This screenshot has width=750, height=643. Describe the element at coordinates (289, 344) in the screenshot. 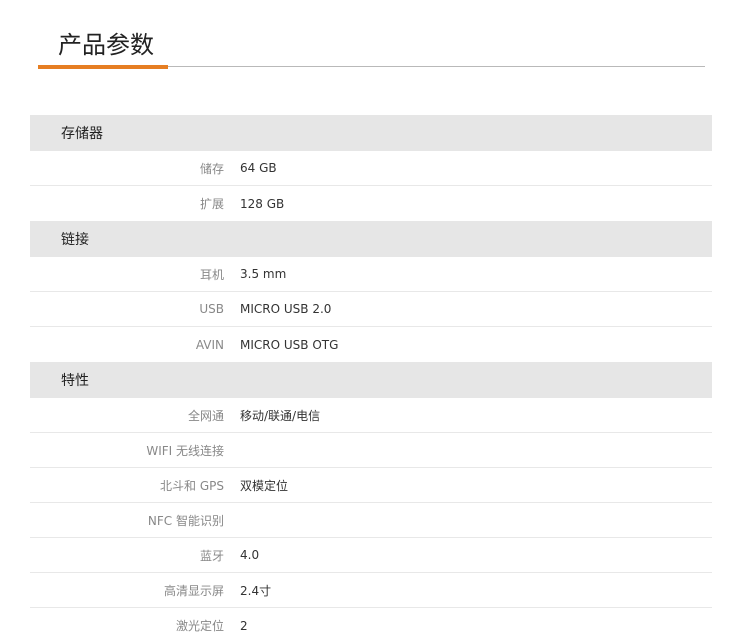

I see `spec-value: MICRO USB OTG` at that location.